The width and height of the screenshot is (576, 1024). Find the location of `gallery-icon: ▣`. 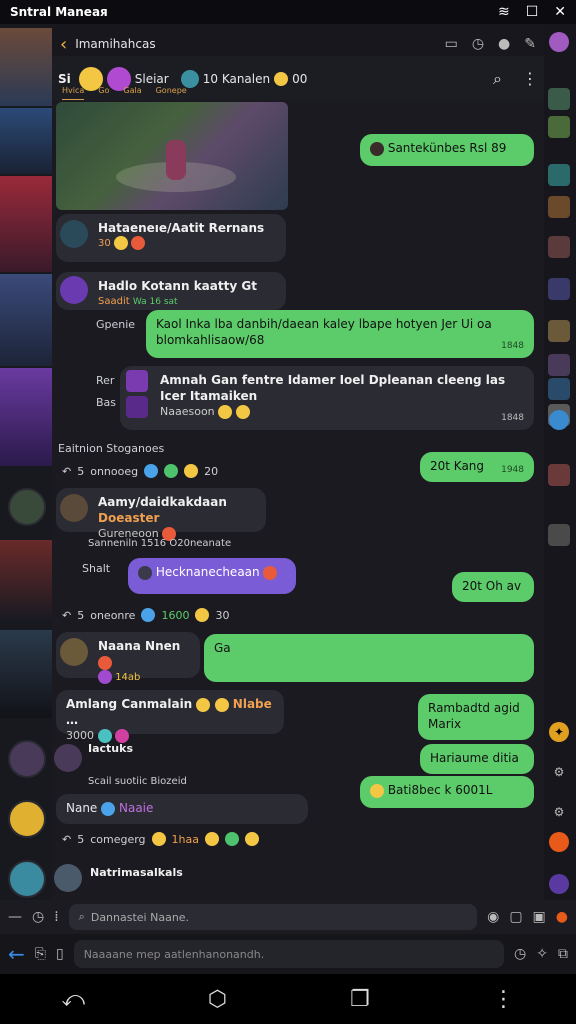

gallery-icon: ▣ is located at coordinates (539, 917).